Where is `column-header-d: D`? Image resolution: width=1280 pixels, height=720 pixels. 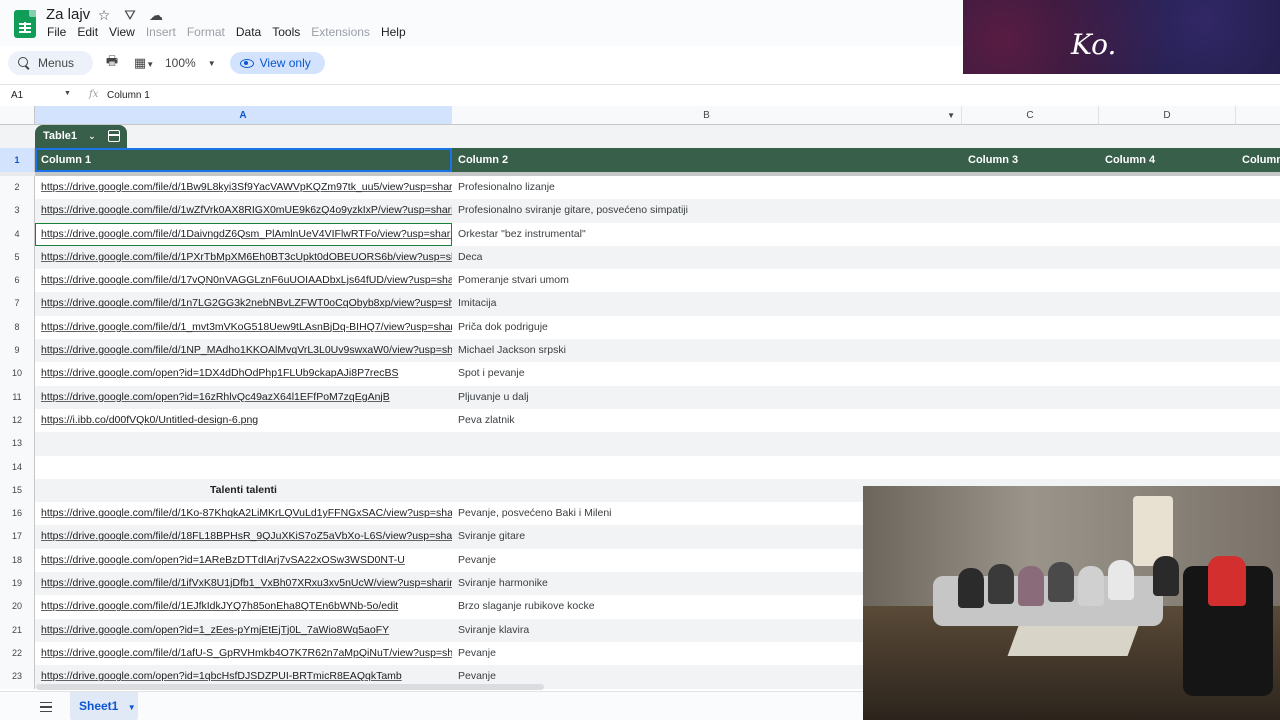
column-header-d: D is located at coordinates (1167, 115).